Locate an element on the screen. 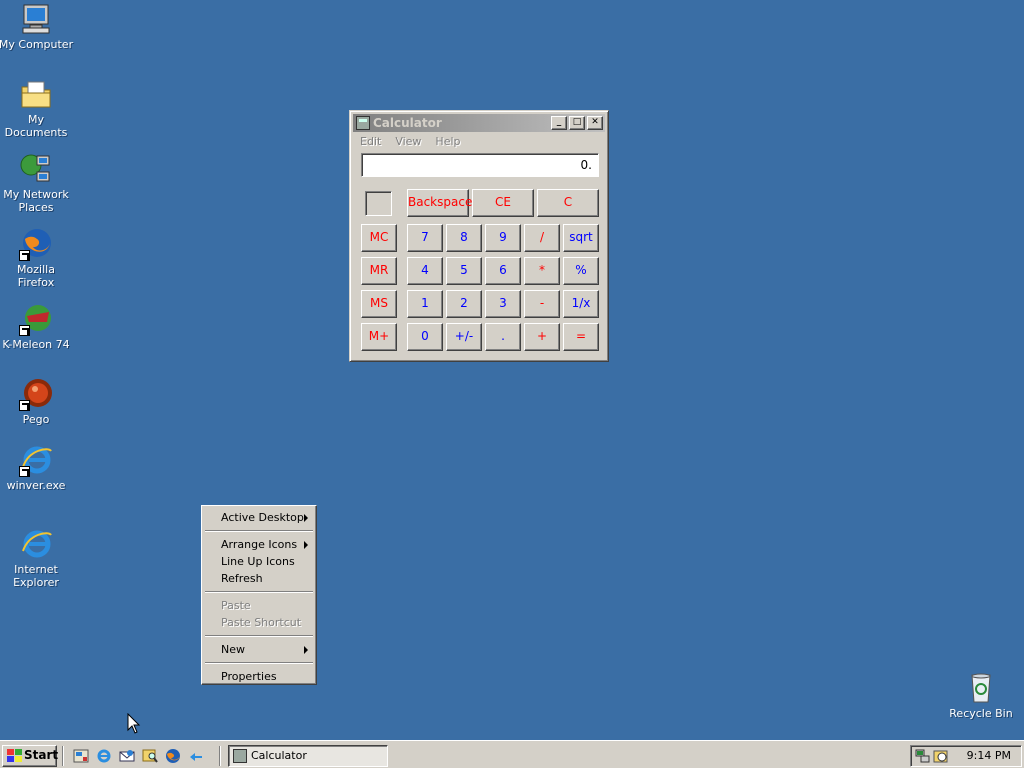 The image size is (1024, 768). taskbar-separator is located at coordinates (63, 756).